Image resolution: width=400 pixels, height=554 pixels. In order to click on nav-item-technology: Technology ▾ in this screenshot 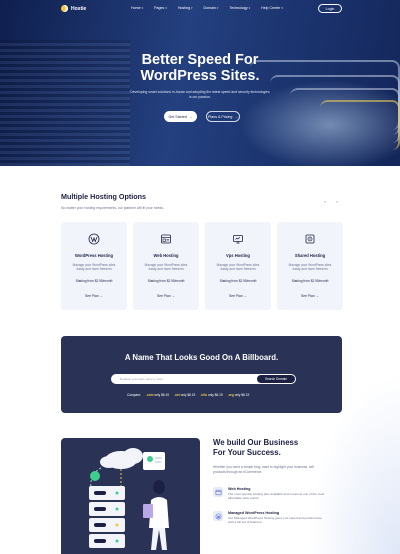, I will do `click(239, 8)`.